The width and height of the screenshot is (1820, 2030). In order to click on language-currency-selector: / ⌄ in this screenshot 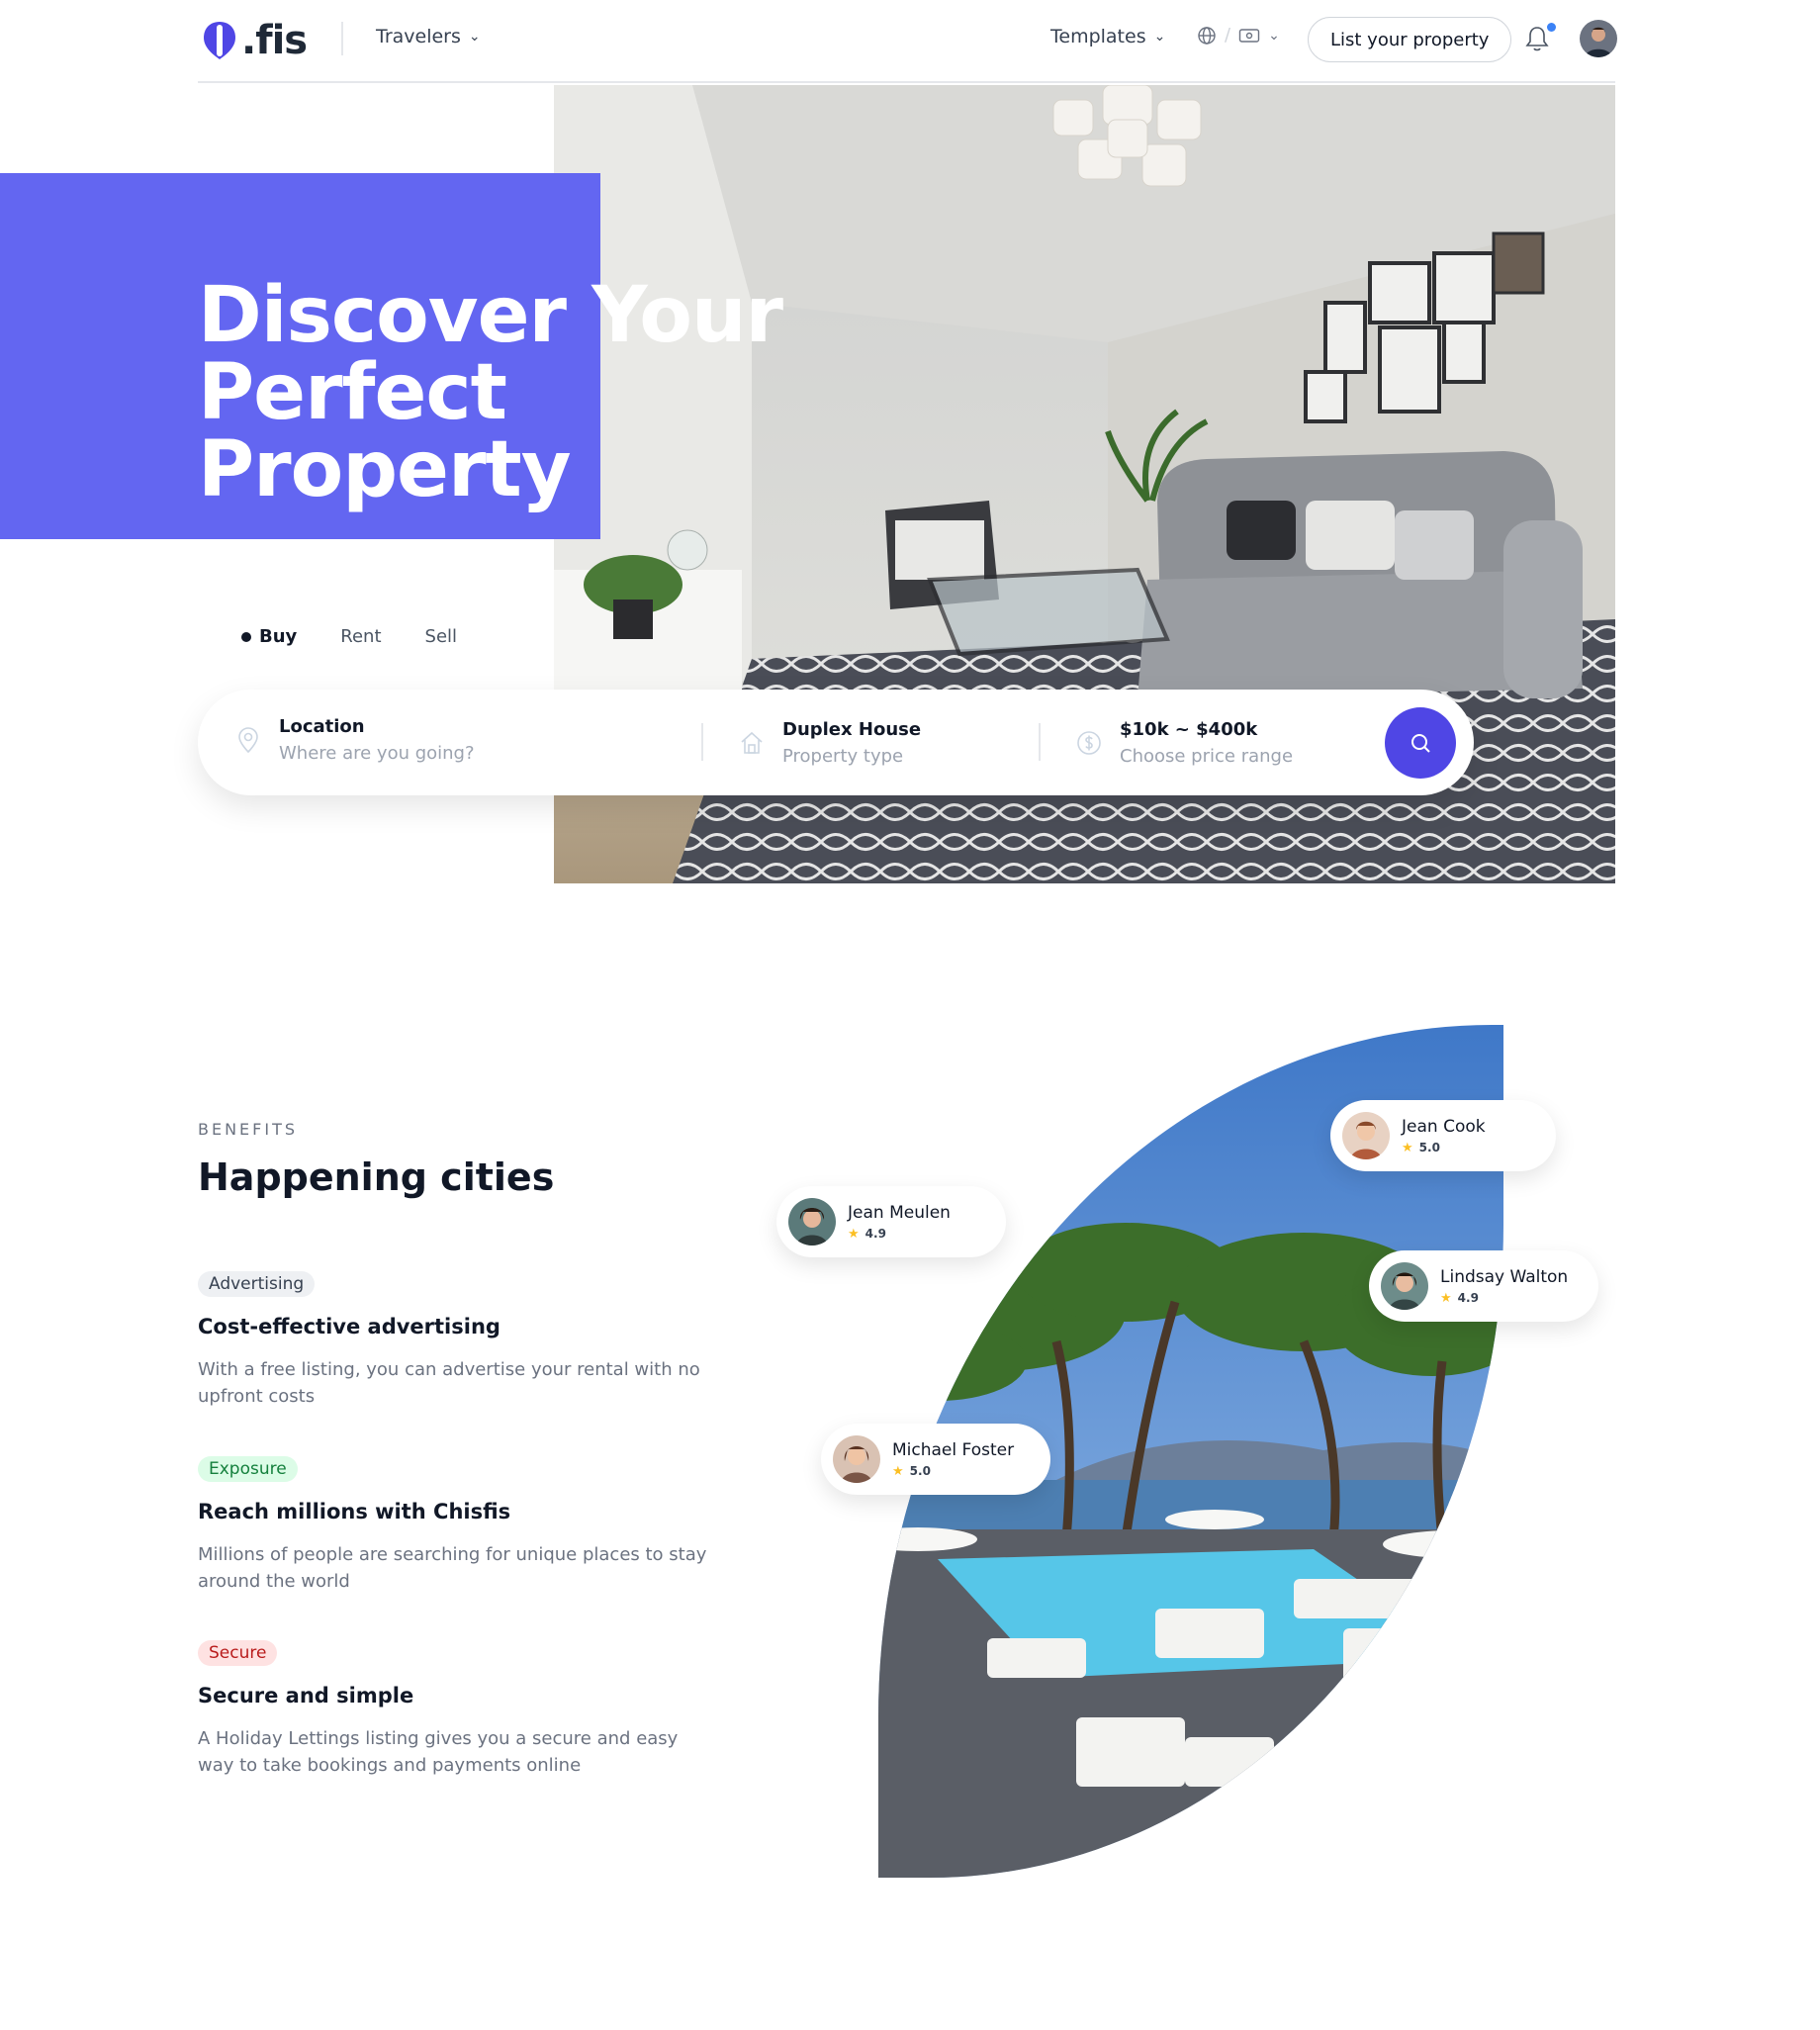, I will do `click(1238, 36)`.